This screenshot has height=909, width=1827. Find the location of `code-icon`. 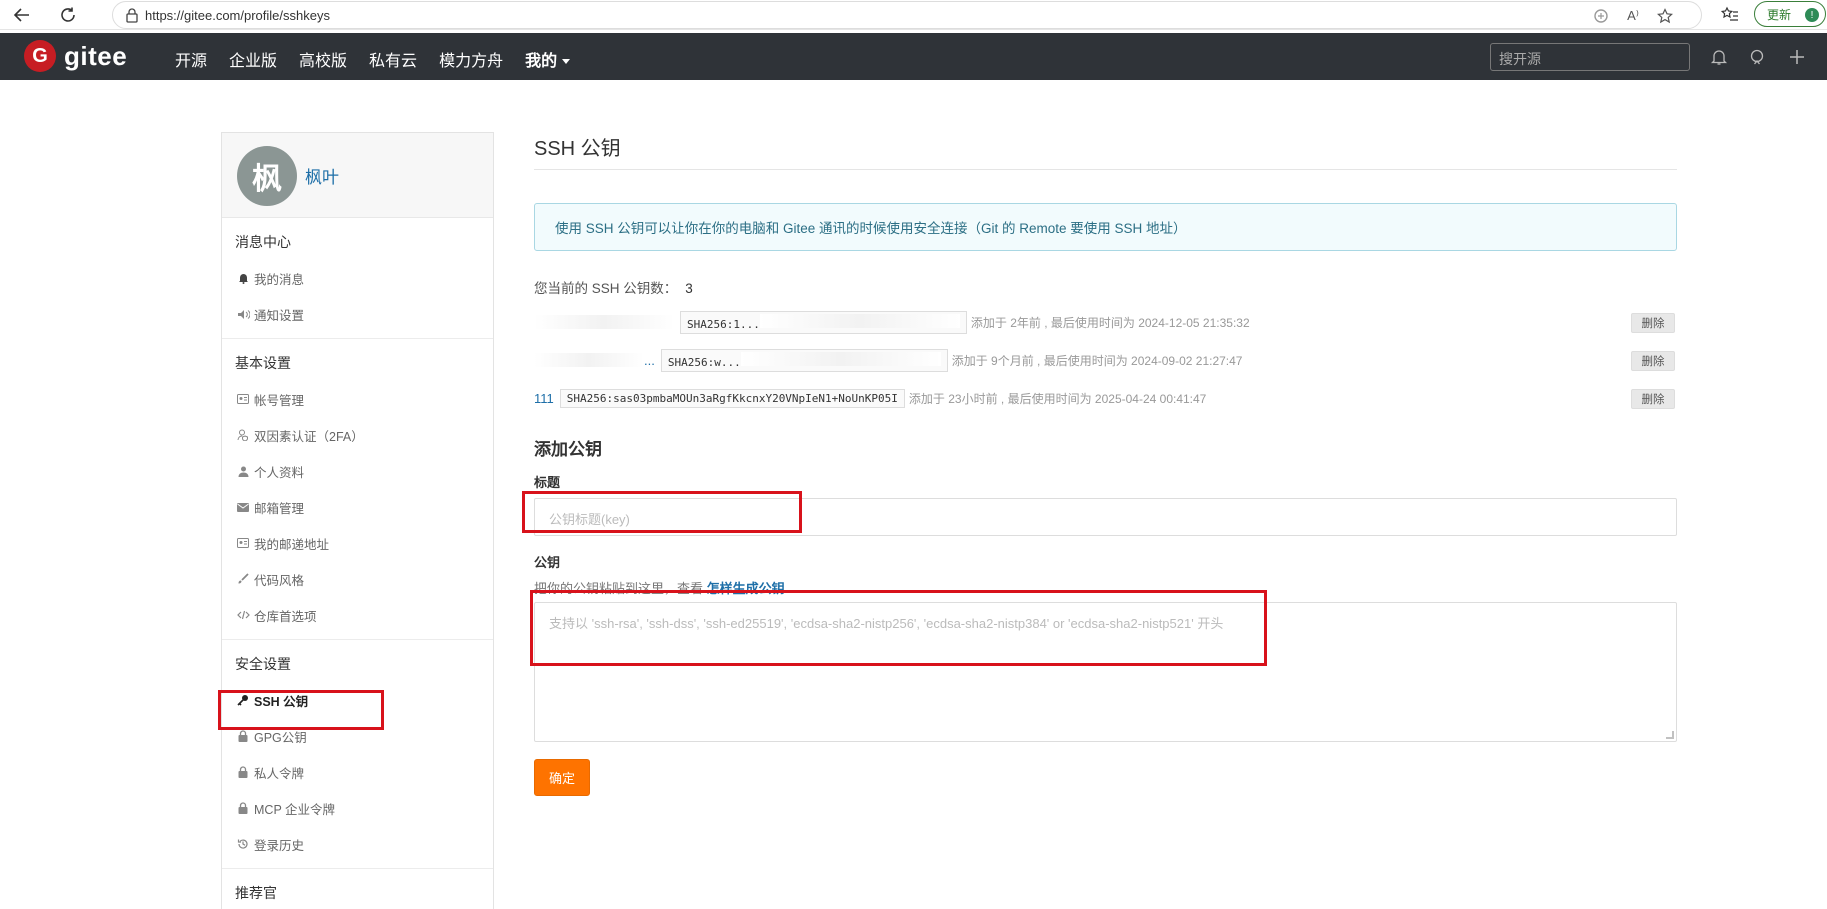

code-icon is located at coordinates (243, 615).